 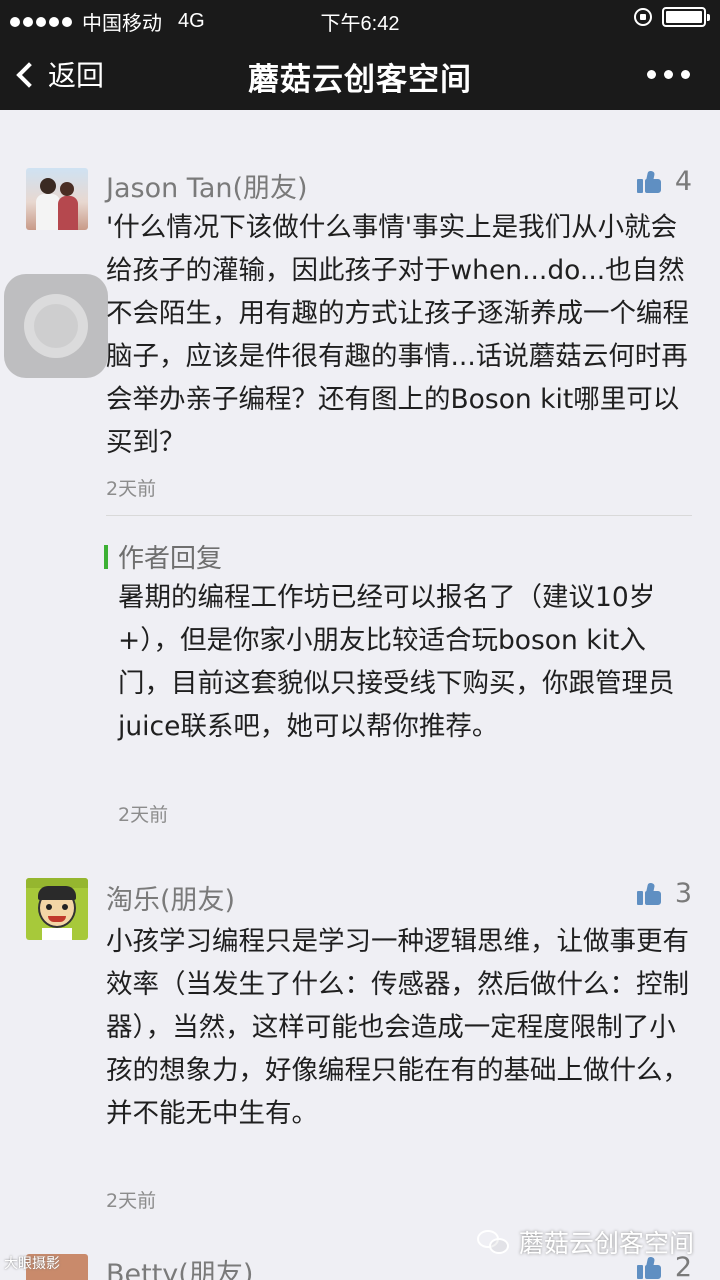 I want to click on nav-bar: 返回 蘑菇云创客空间, so click(x=360, y=74).